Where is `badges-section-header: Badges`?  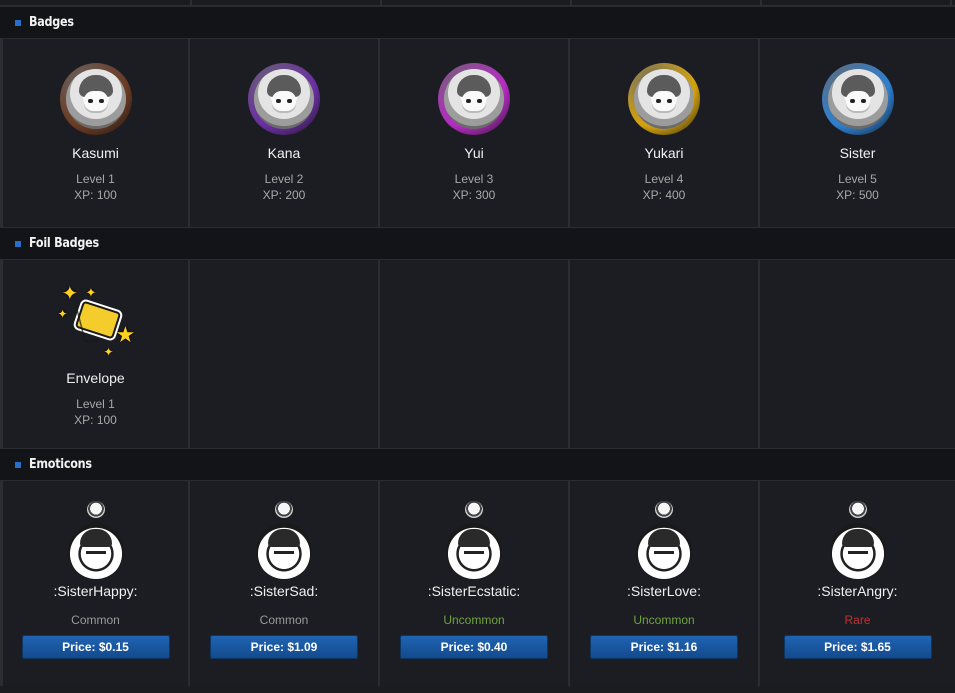 badges-section-header: Badges is located at coordinates (477, 22).